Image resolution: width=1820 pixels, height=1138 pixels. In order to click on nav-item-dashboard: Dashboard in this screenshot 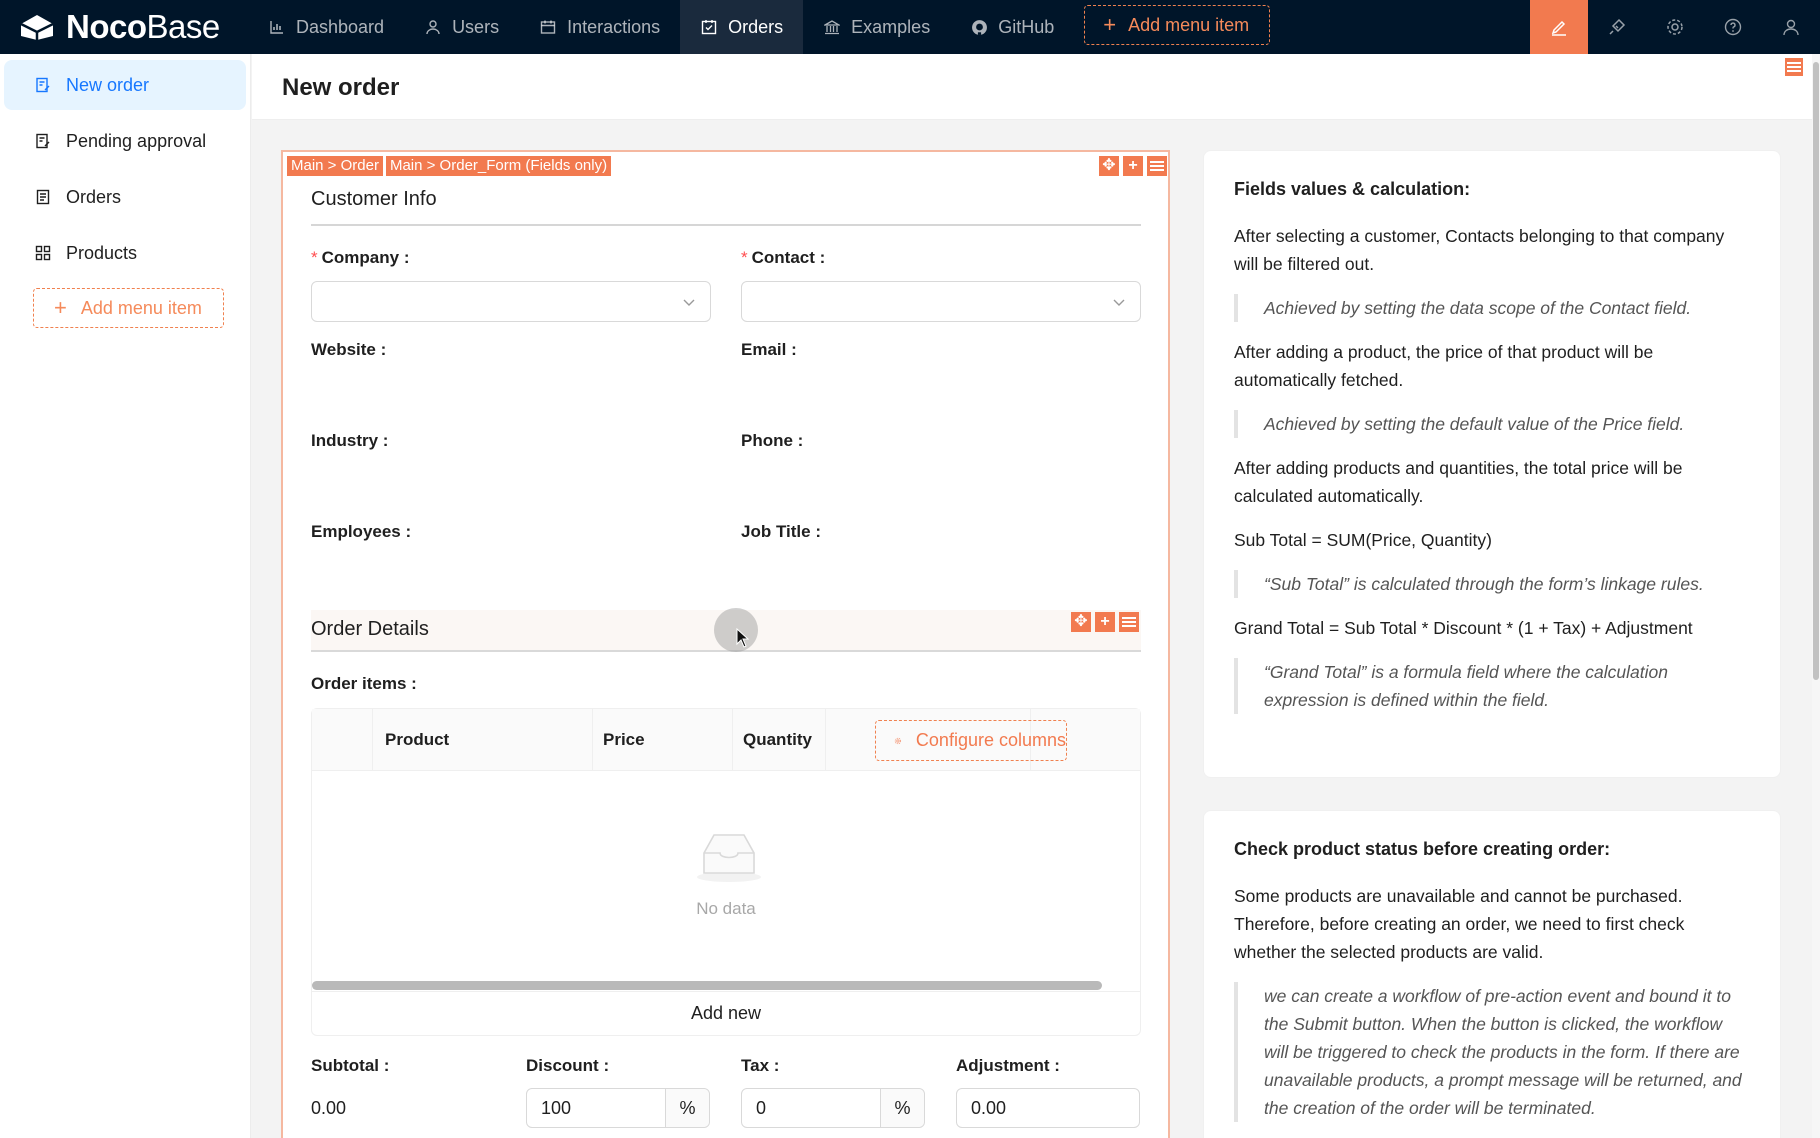, I will do `click(326, 27)`.